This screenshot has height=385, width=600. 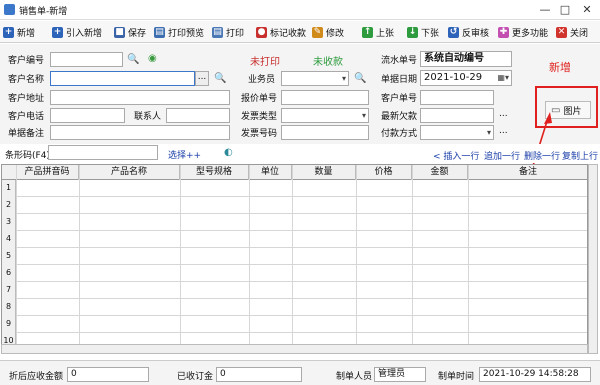 What do you see at coordinates (587, 10) in the screenshot?
I see `window-close-button: ✕` at bounding box center [587, 10].